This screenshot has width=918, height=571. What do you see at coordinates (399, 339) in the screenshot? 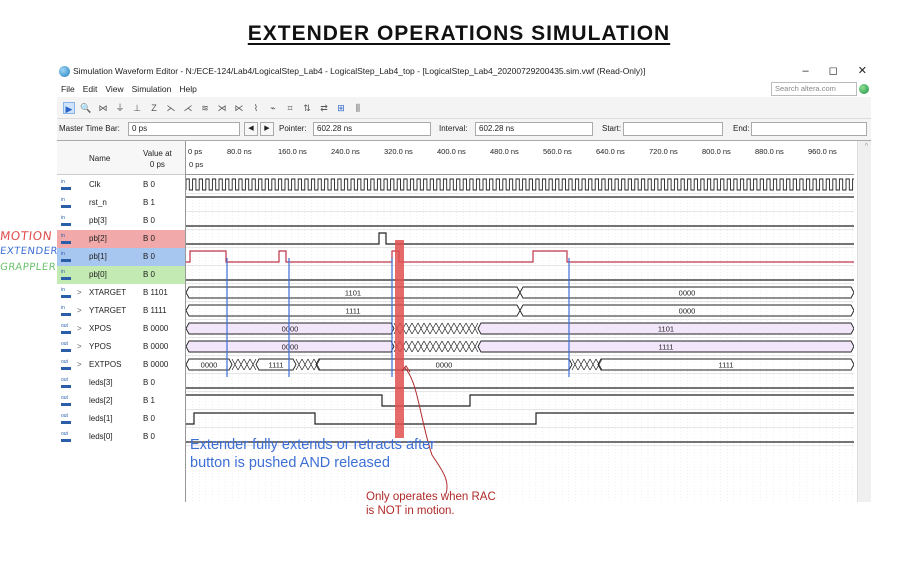
I see `red-highlight-bar` at bounding box center [399, 339].